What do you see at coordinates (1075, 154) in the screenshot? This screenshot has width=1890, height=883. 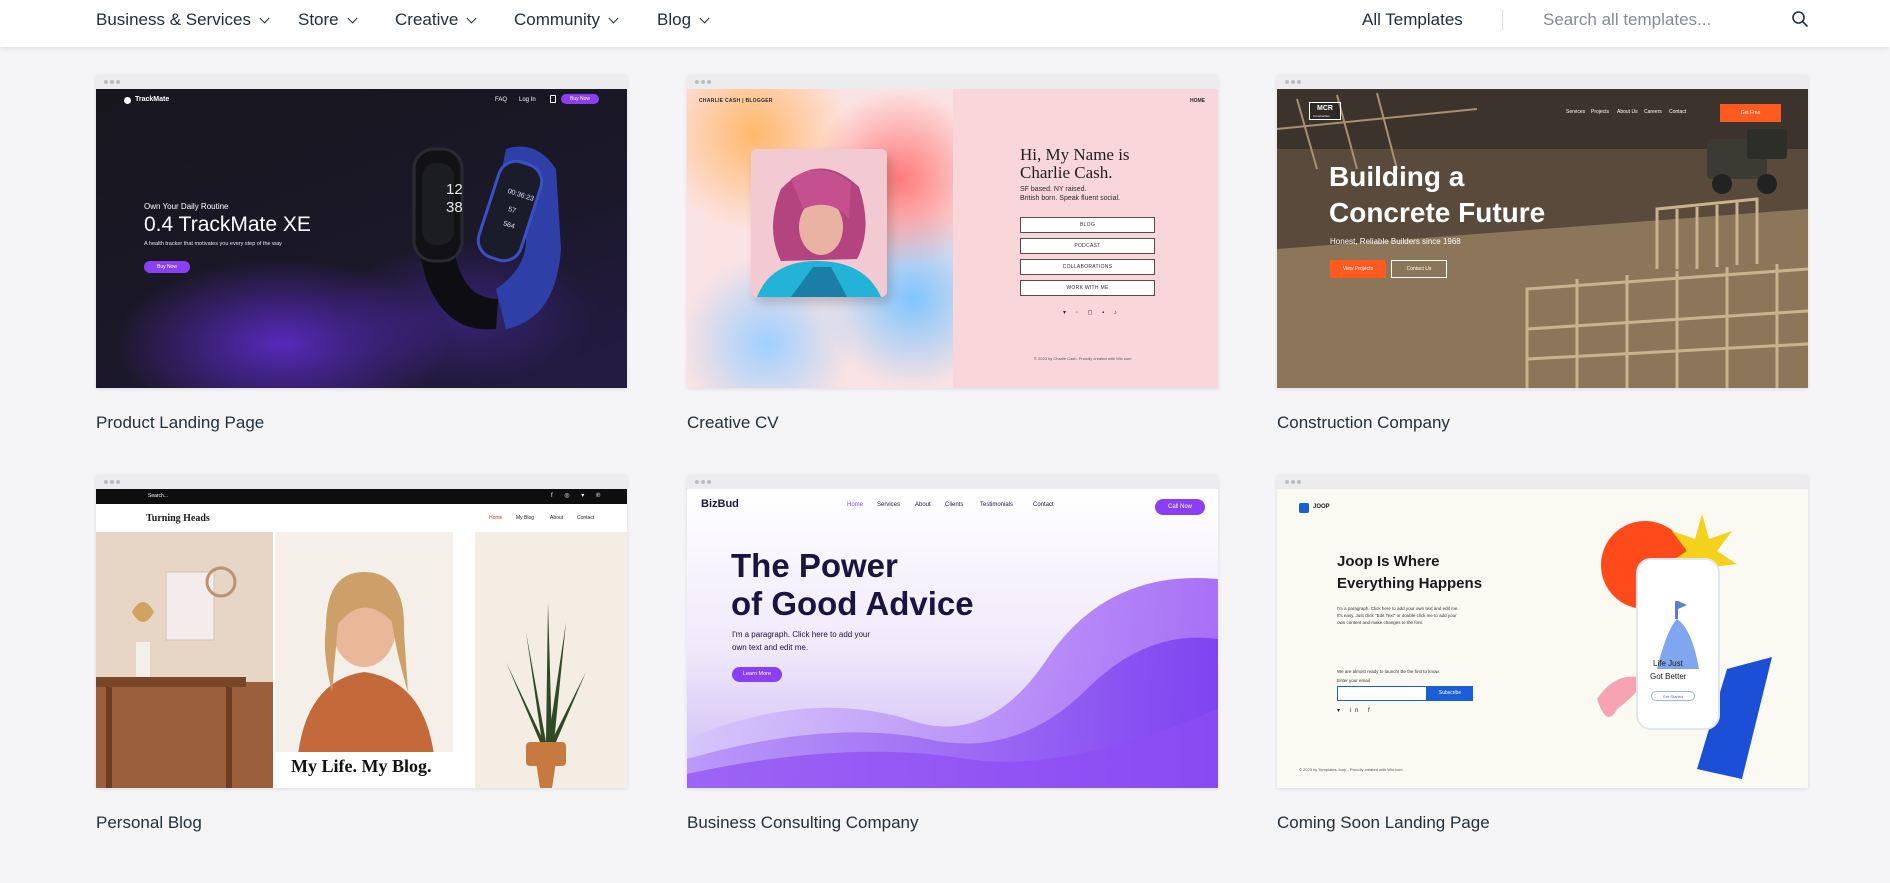 I see `preview-headline: Hi, My Name is` at bounding box center [1075, 154].